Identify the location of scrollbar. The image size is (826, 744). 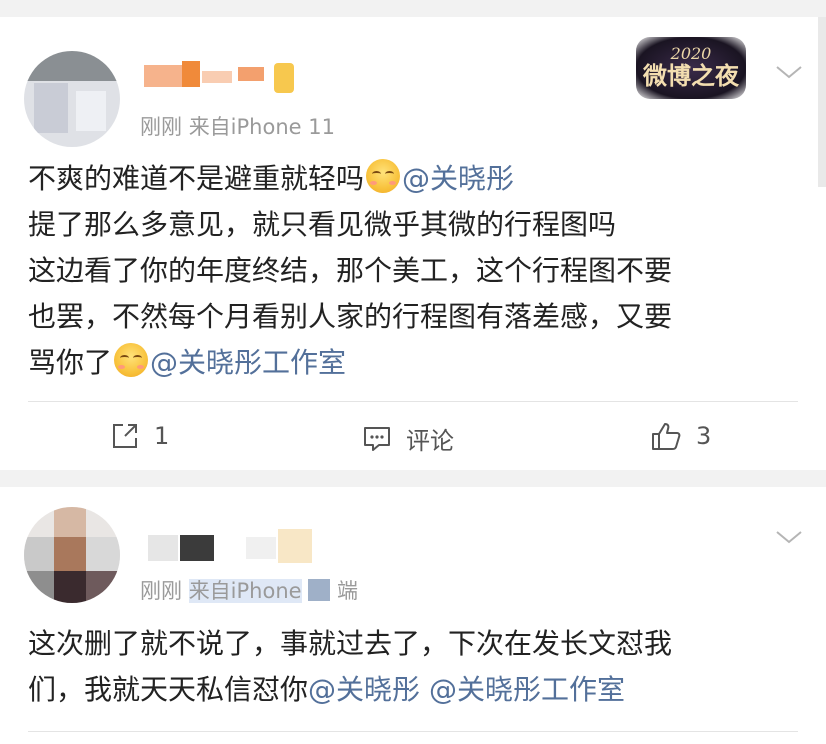
(822, 102).